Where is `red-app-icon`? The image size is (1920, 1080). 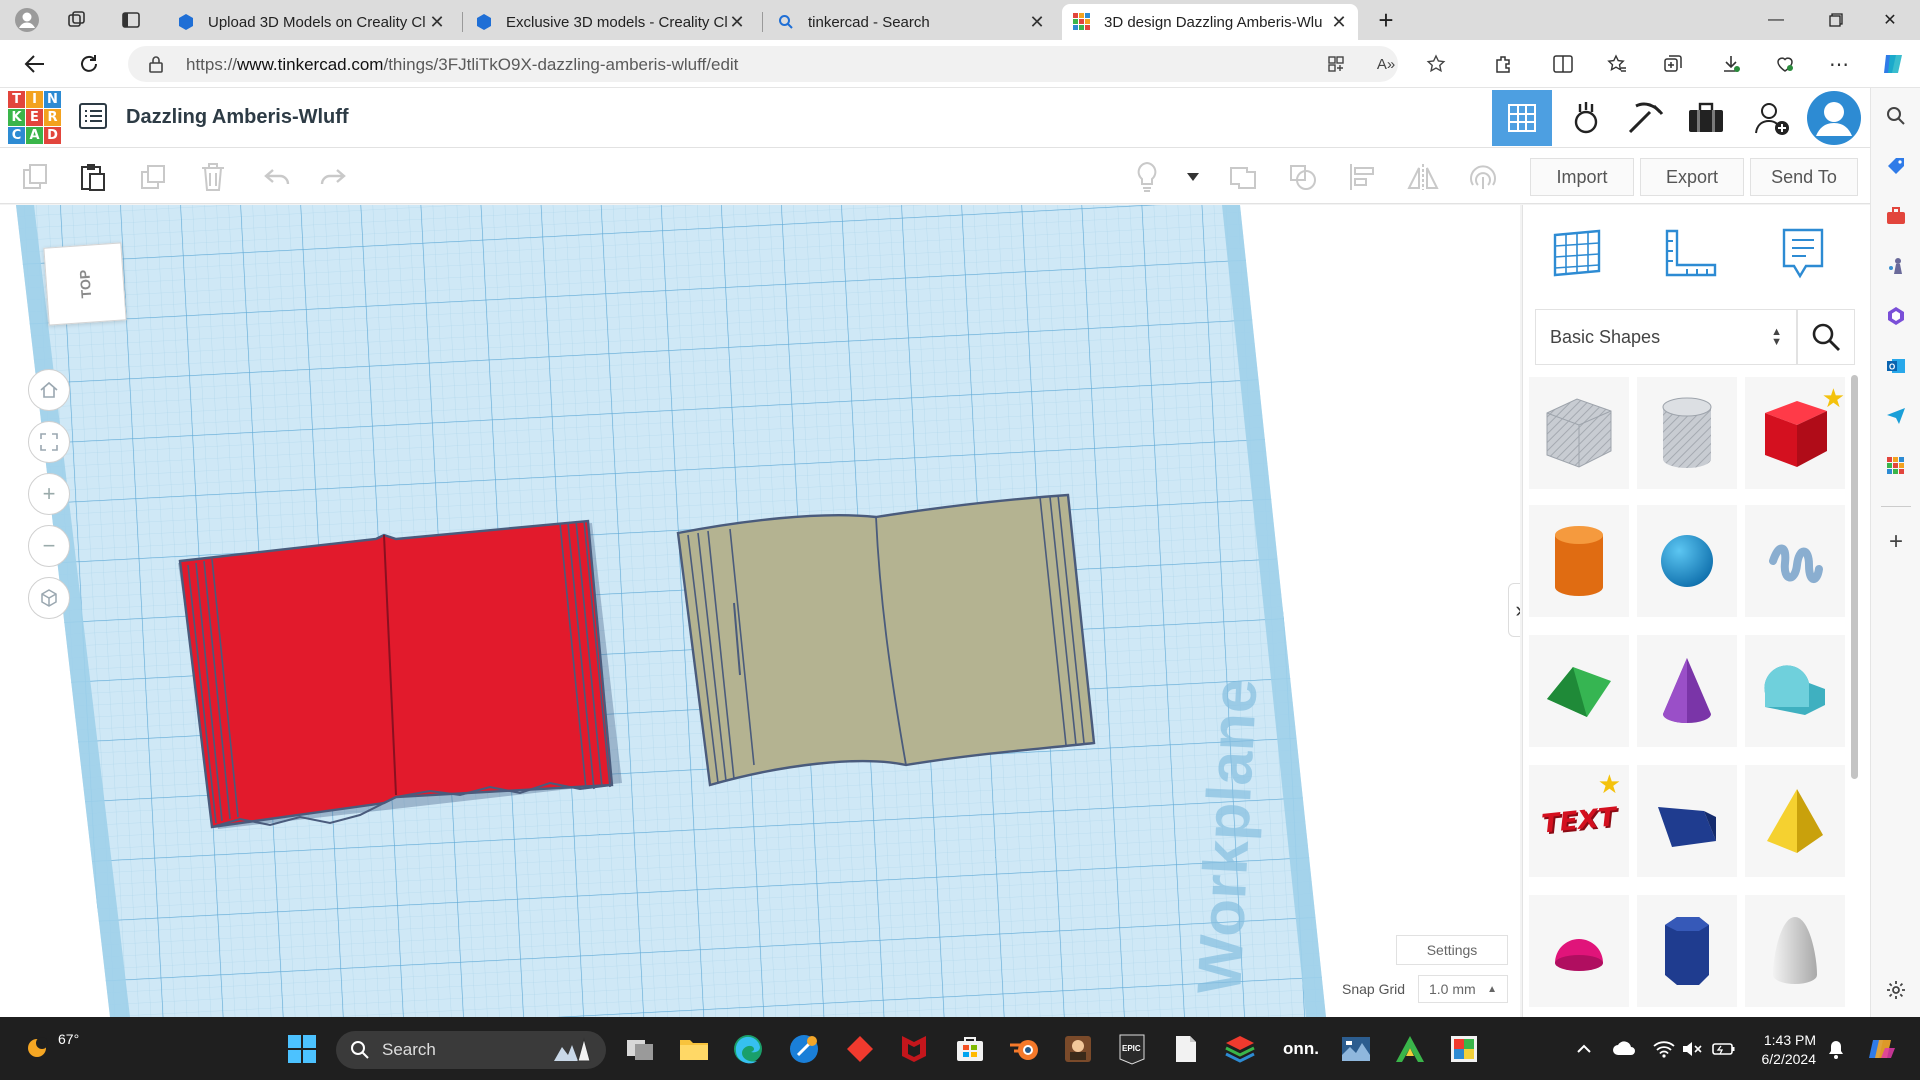
red-app-icon is located at coordinates (860, 1049).